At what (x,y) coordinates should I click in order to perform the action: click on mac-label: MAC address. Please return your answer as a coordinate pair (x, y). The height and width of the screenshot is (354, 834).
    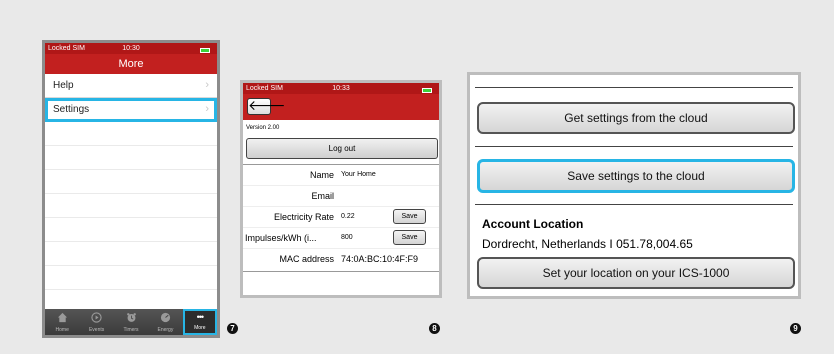
    Looking at the image, I should click on (306, 259).